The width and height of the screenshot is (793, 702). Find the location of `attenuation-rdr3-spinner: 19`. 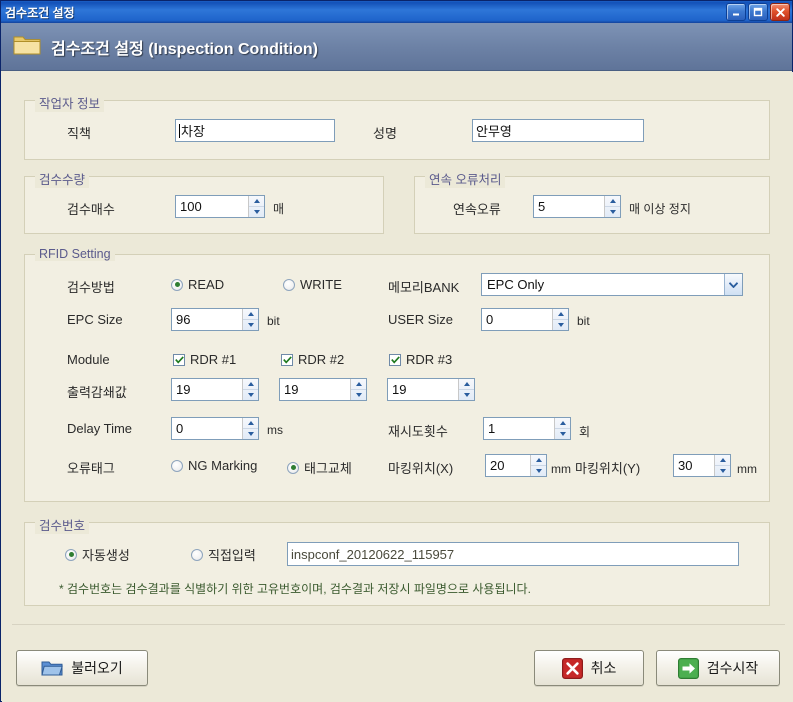

attenuation-rdr3-spinner: 19 is located at coordinates (431, 389).